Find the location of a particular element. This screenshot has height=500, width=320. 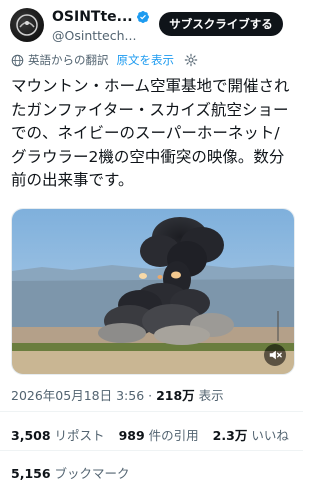

translation-row: 英語からの翻訳 原文を表示 is located at coordinates (104, 60).